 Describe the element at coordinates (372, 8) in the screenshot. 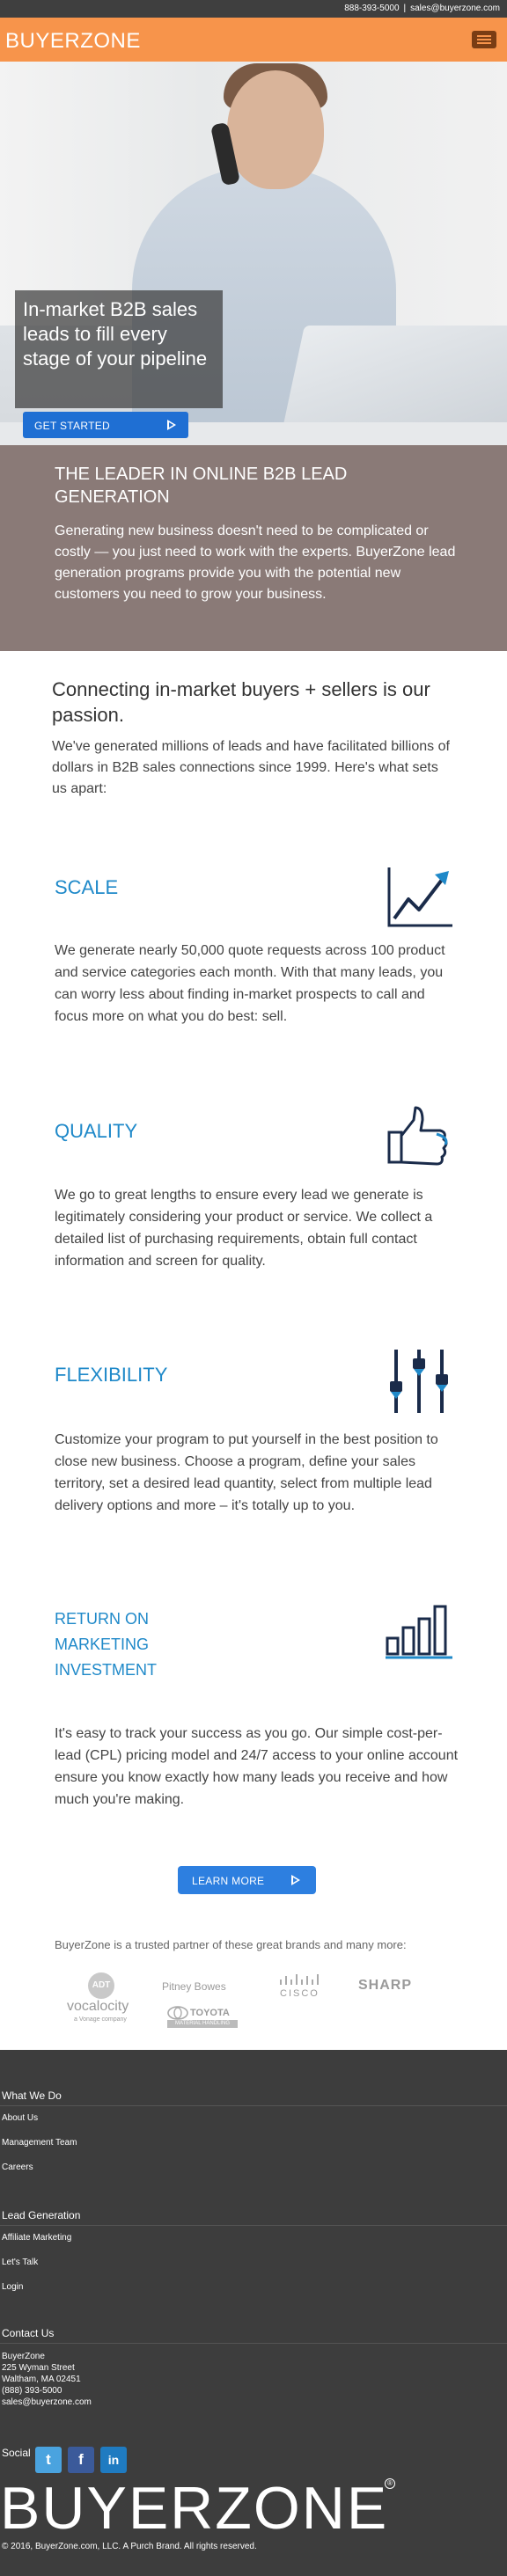

I see `top-phone-link: 888-393-5000` at that location.